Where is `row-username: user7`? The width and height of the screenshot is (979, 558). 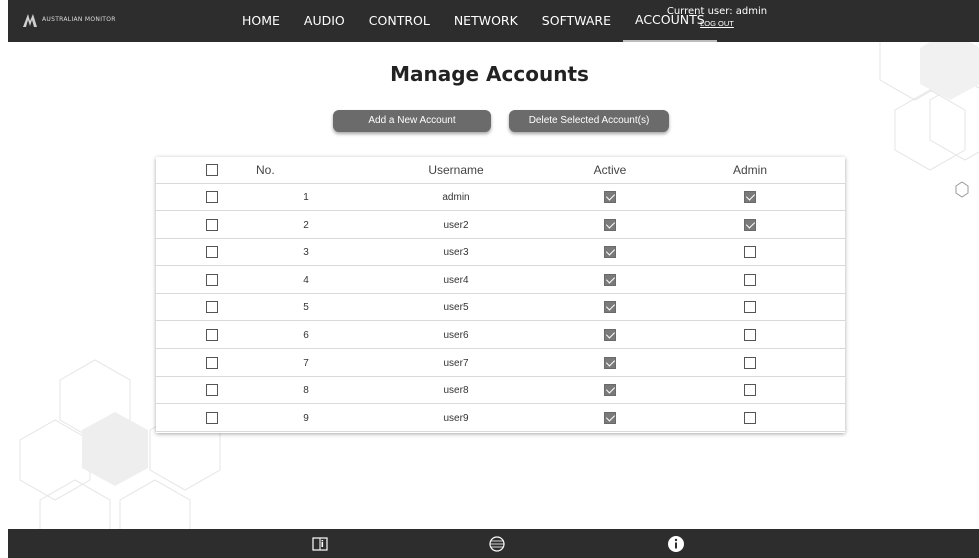
row-username: user7 is located at coordinates (456, 363).